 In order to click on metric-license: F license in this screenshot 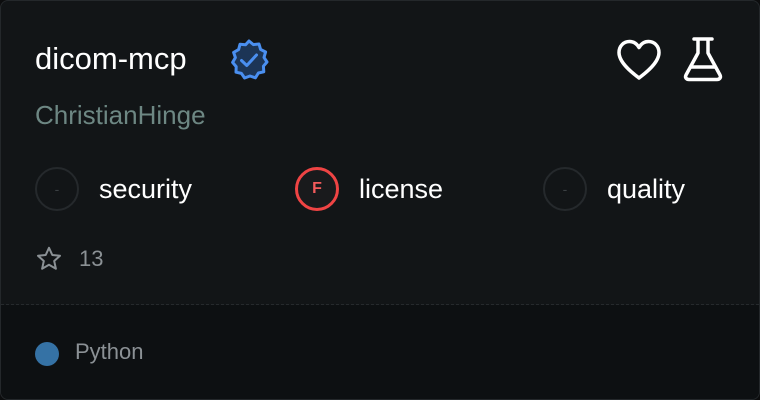, I will do `click(369, 189)`.